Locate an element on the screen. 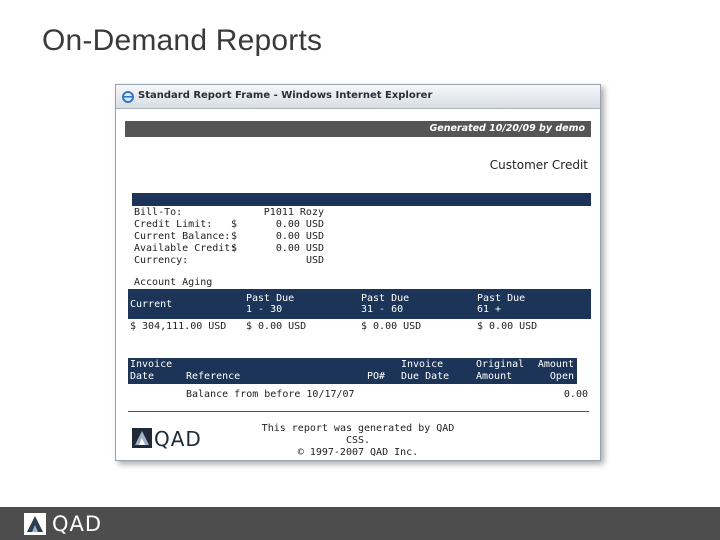  info-row: Currency: USD is located at coordinates (264, 261).